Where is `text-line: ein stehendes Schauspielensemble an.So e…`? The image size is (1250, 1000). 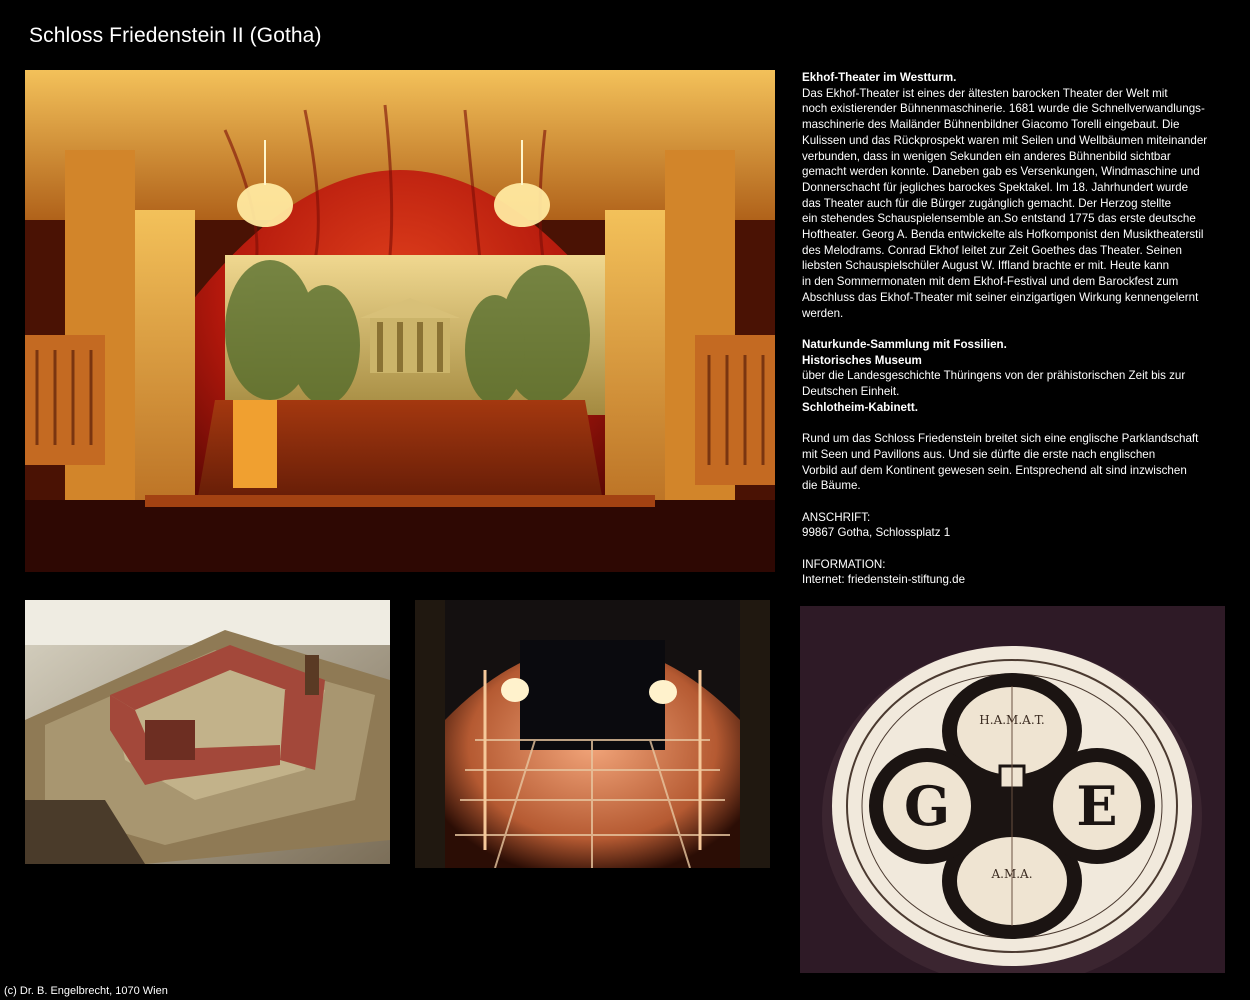
text-line: ein stehendes Schauspielensemble an.So e… is located at coordinates (999, 219).